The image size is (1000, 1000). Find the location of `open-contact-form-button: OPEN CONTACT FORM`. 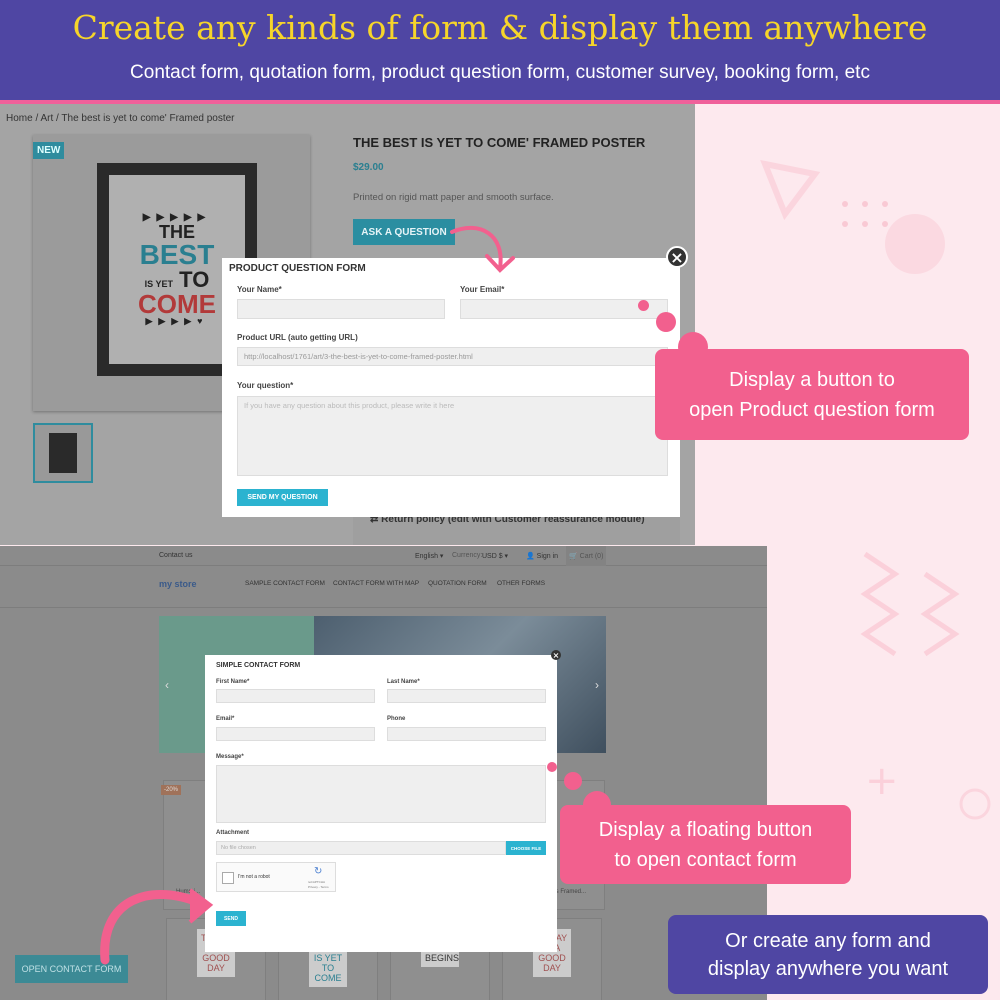

open-contact-form-button: OPEN CONTACT FORM is located at coordinates (71, 969).